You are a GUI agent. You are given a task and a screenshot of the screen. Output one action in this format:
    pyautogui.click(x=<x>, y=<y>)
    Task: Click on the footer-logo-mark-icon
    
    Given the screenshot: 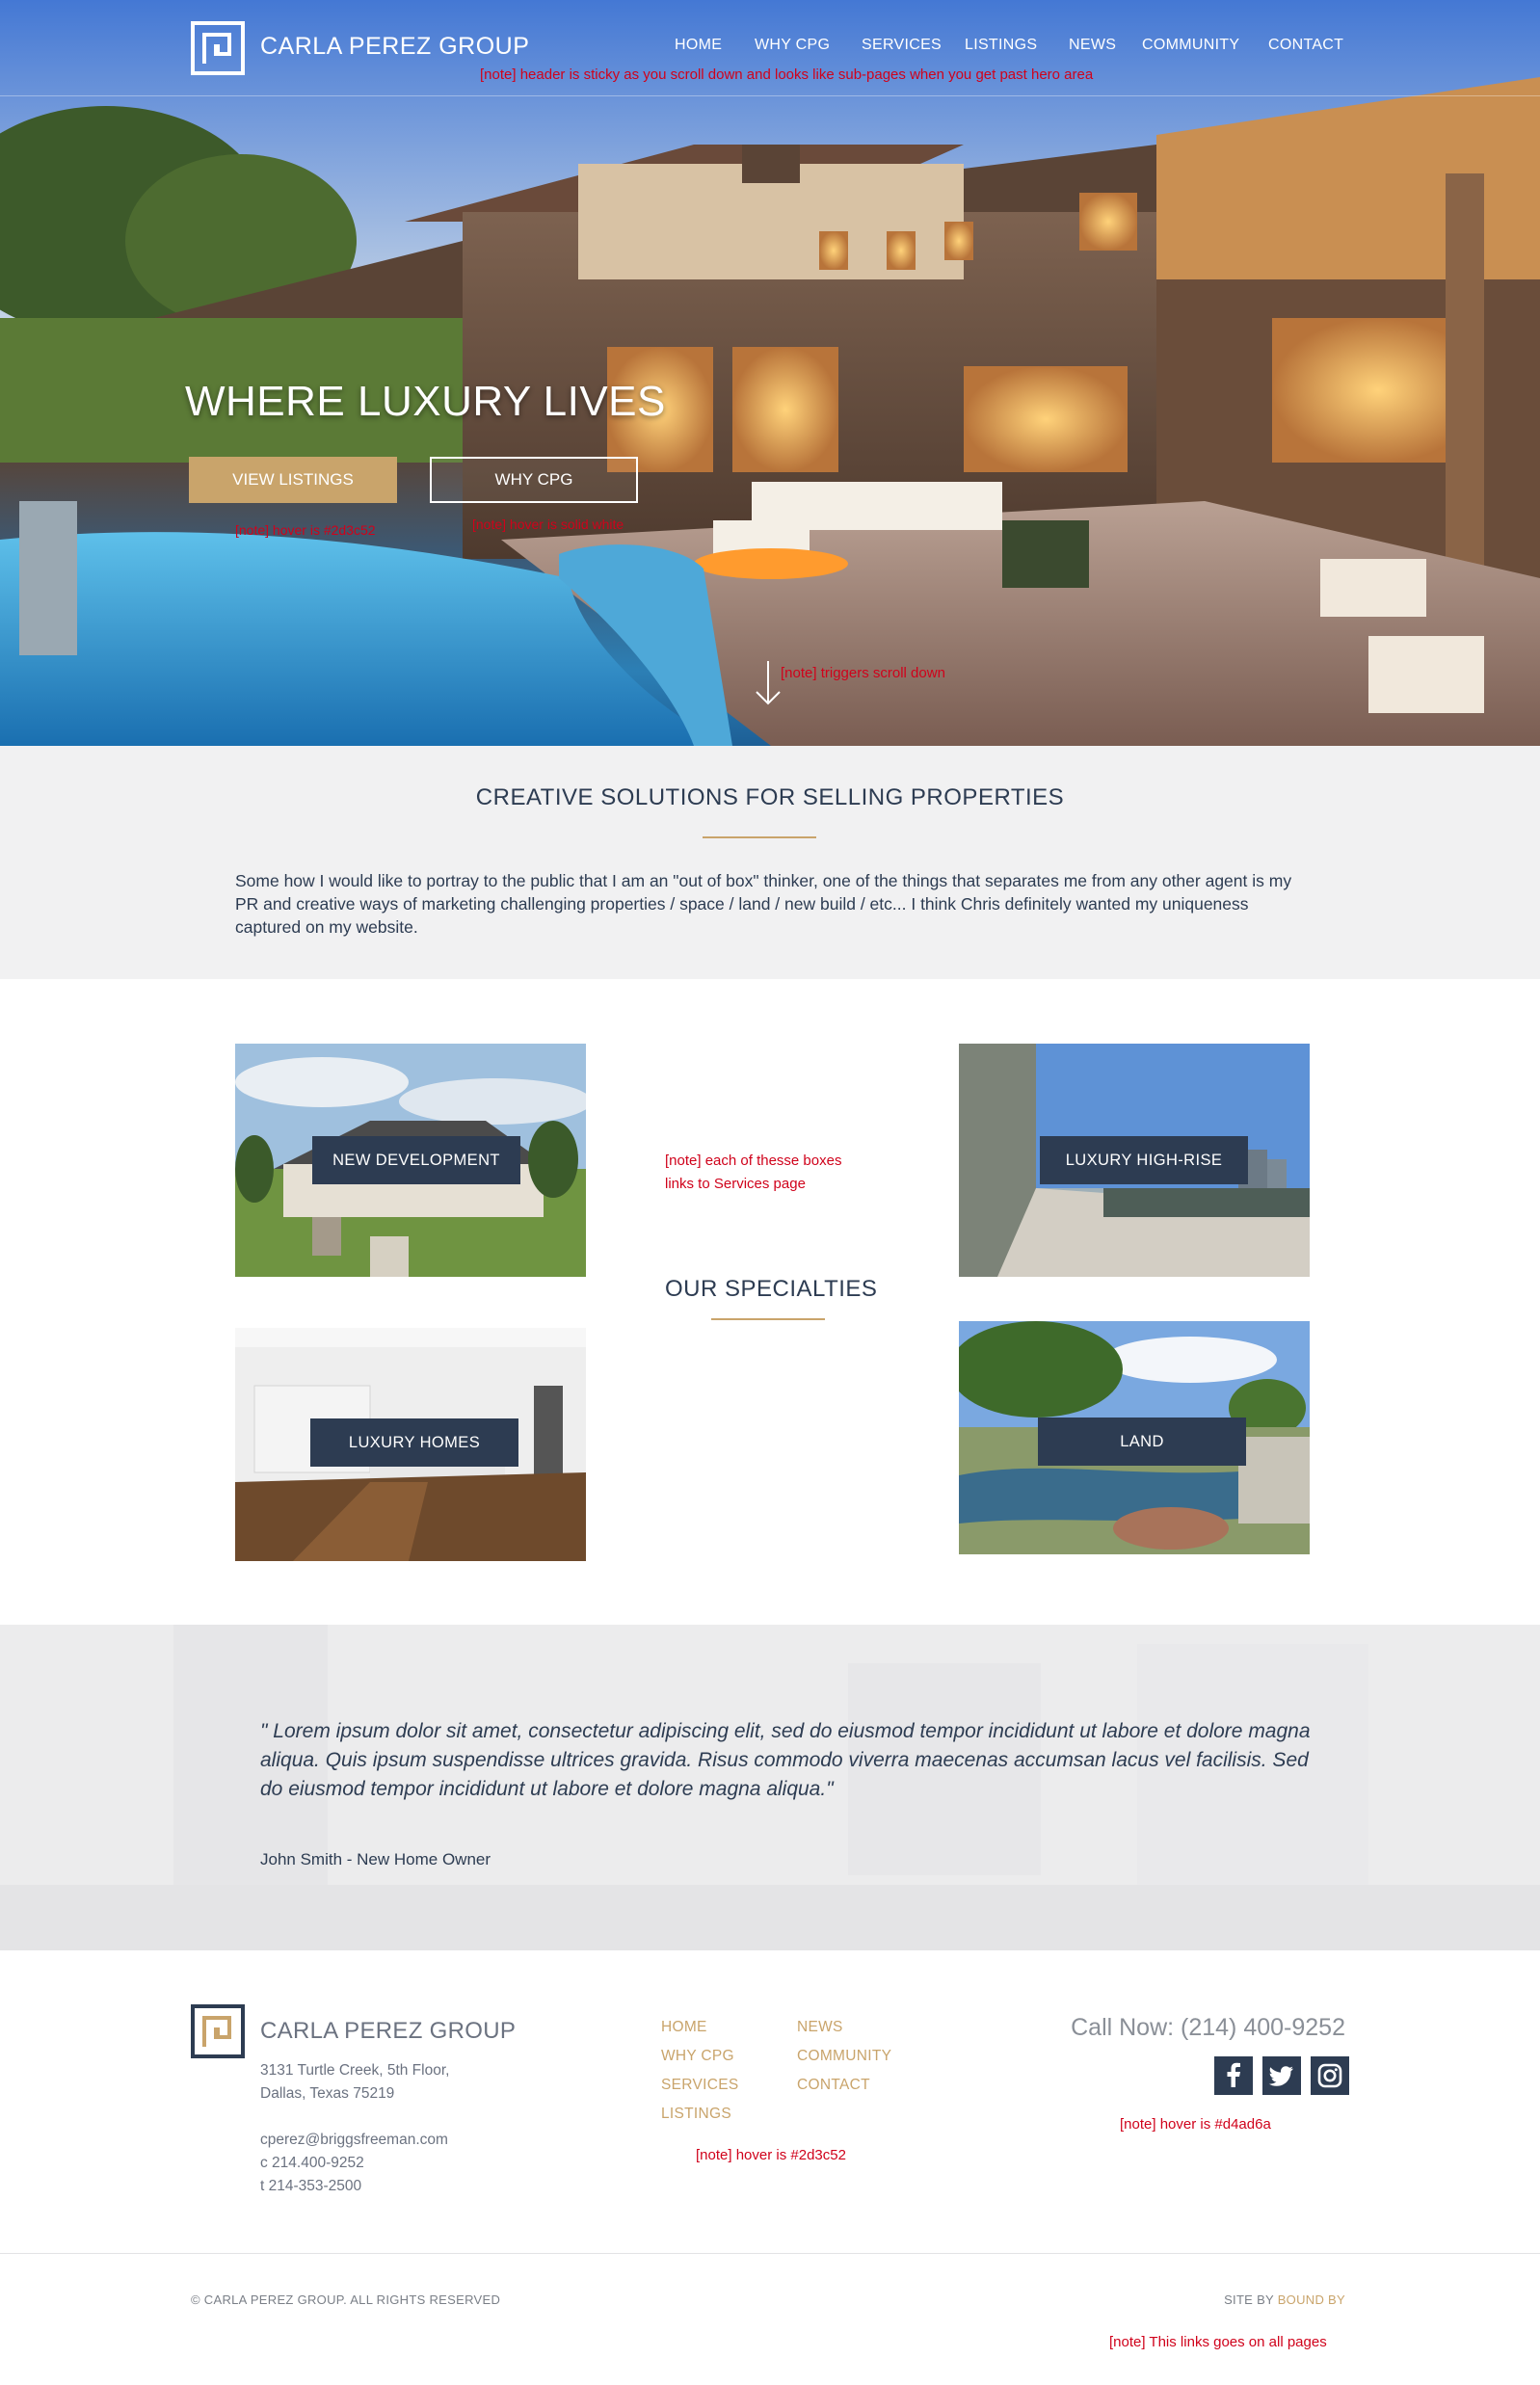 What is the action you would take?
    pyautogui.click(x=218, y=2031)
    